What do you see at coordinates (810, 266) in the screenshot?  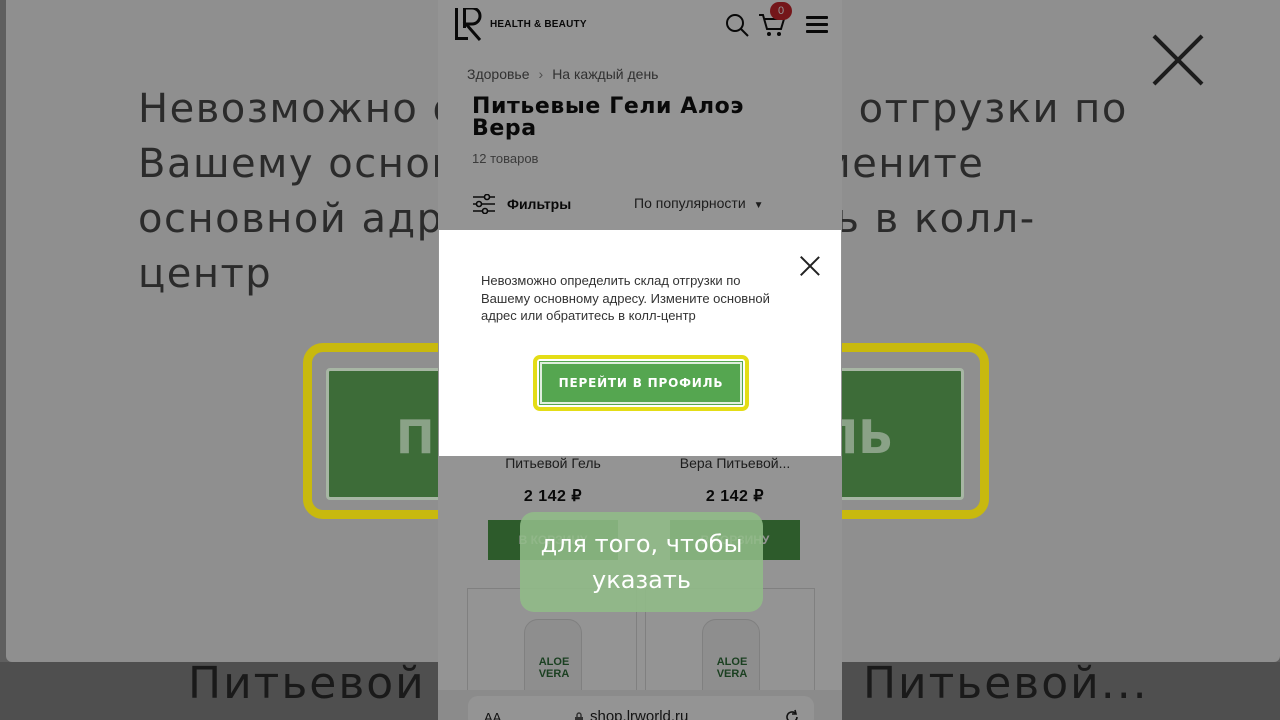 I see `close-icon` at bounding box center [810, 266].